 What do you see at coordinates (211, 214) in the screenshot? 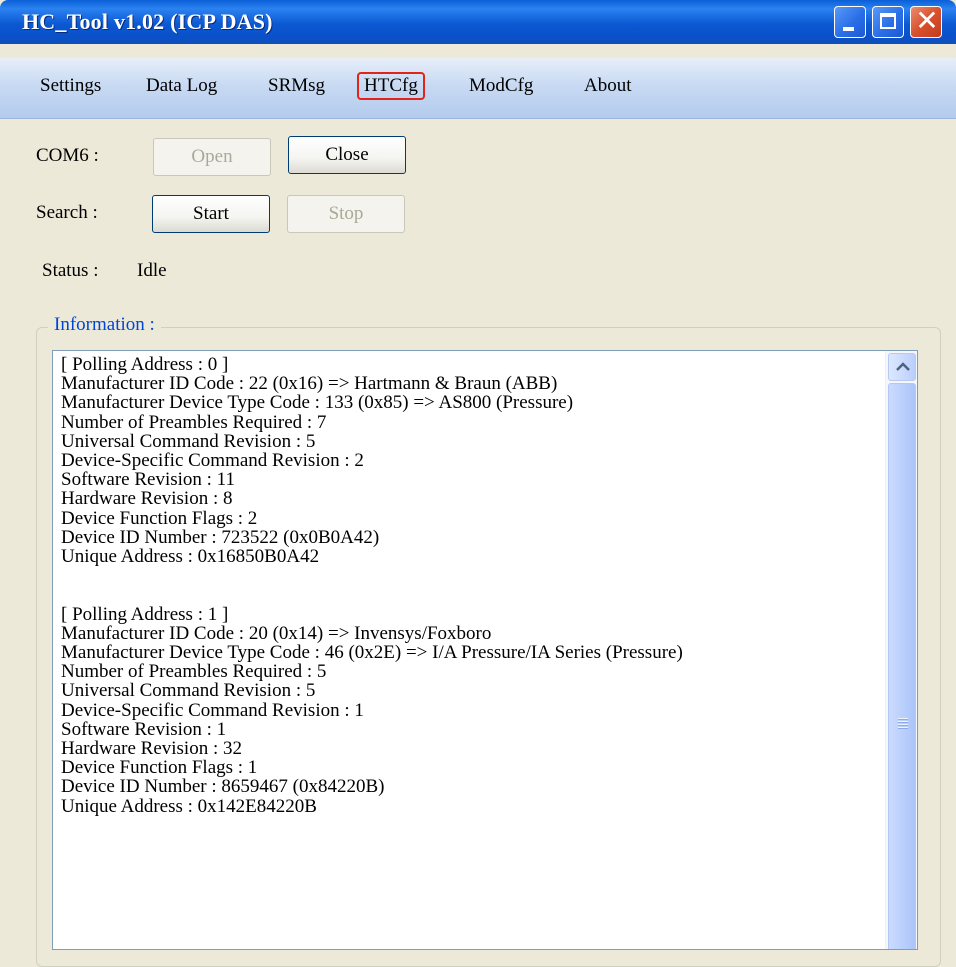
I see `start-button: Start` at bounding box center [211, 214].